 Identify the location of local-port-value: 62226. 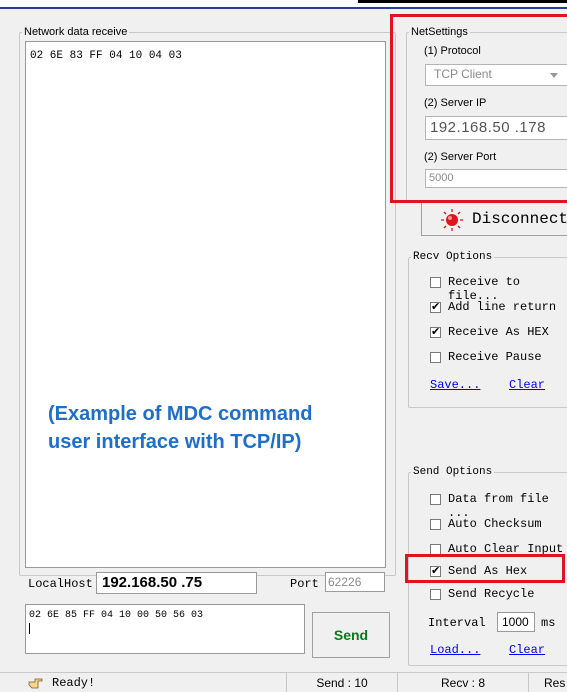
(345, 582).